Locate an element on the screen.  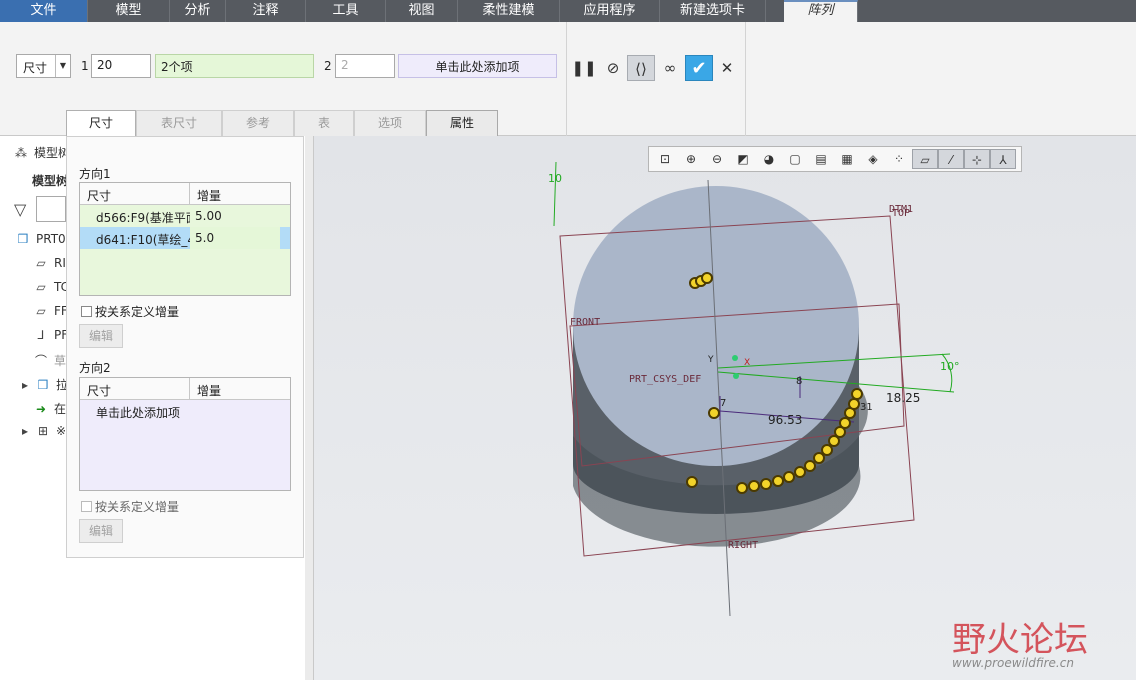
tab-flexible-modeling: 柔性建模 is located at coordinates (509, 11).